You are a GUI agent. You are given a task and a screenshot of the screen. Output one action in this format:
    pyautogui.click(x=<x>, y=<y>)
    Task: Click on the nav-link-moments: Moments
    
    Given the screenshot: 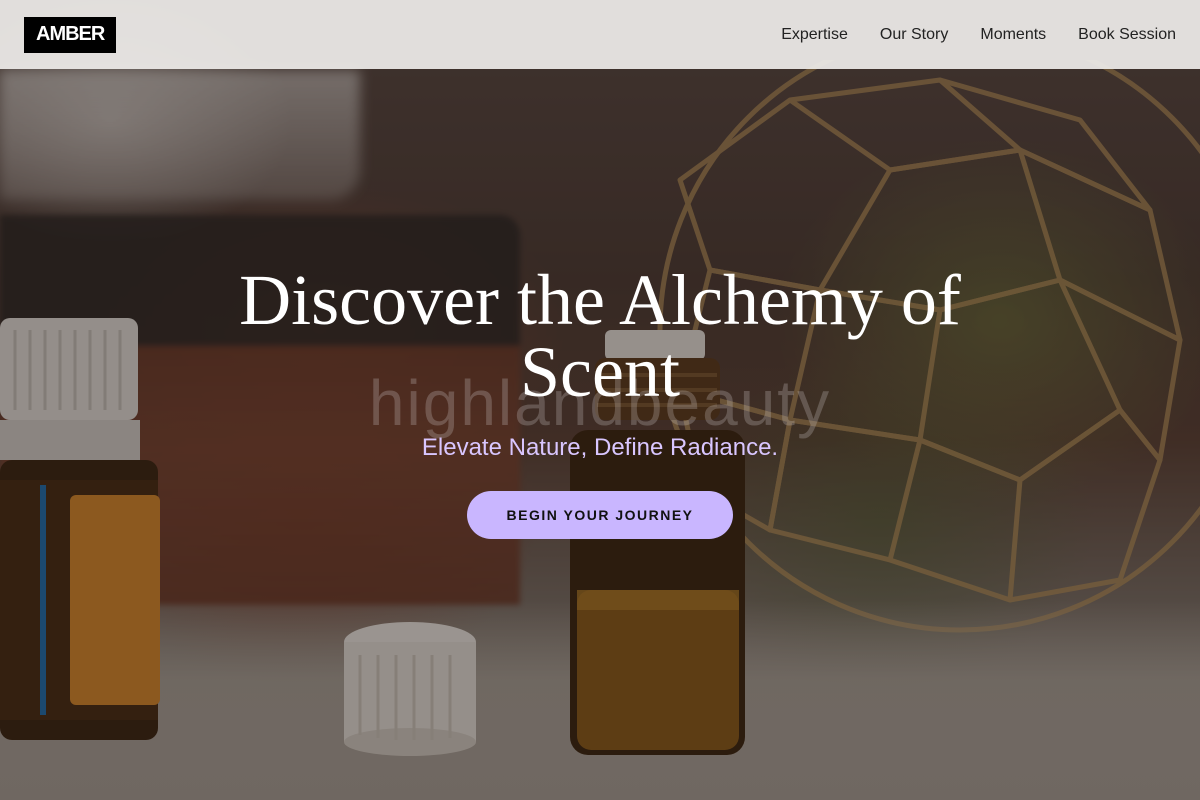 What is the action you would take?
    pyautogui.click(x=1013, y=35)
    